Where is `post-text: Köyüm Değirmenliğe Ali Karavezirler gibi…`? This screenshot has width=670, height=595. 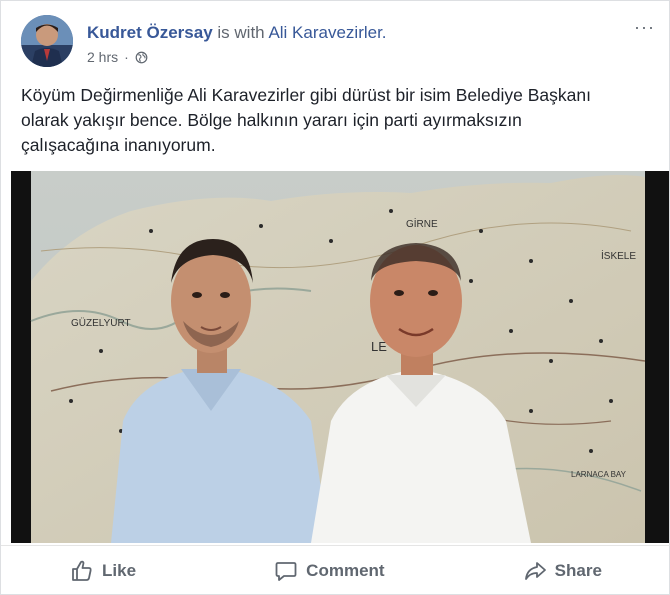
post-text: Köyüm Değirmenliğe Ali Karavezirler gibi… is located at coordinates (335, 120).